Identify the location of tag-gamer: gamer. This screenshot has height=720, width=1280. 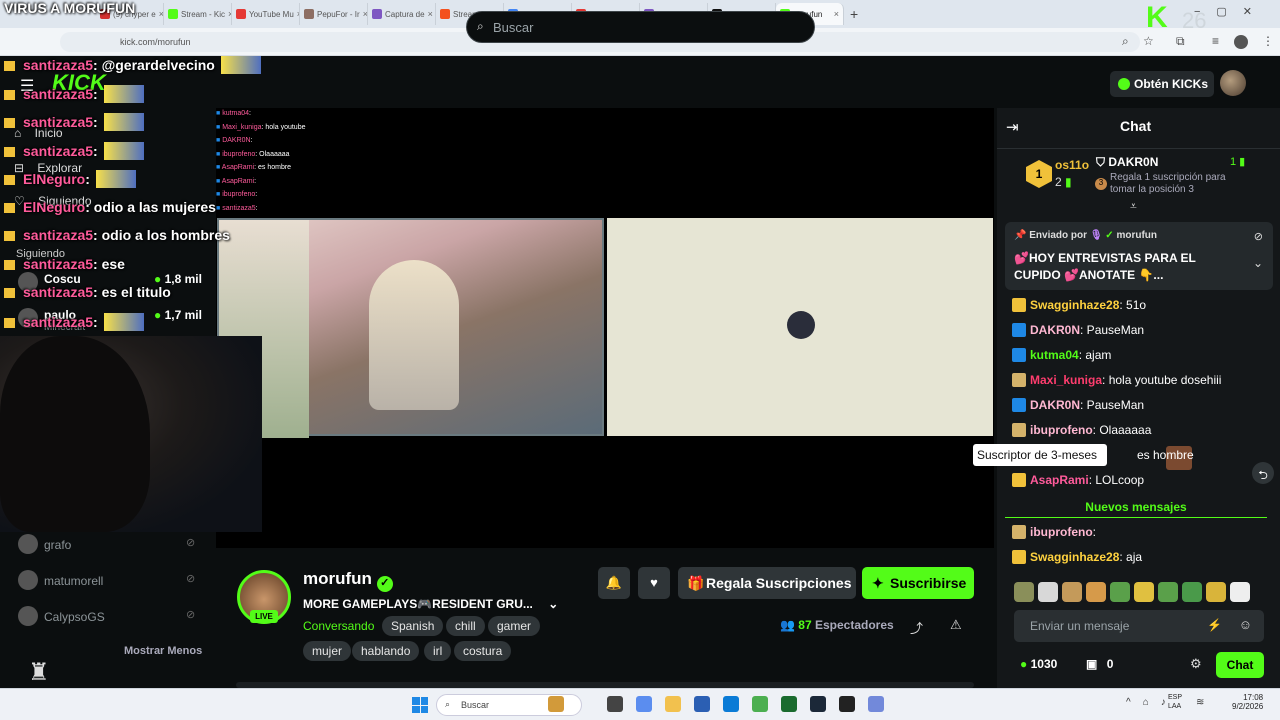
(514, 626).